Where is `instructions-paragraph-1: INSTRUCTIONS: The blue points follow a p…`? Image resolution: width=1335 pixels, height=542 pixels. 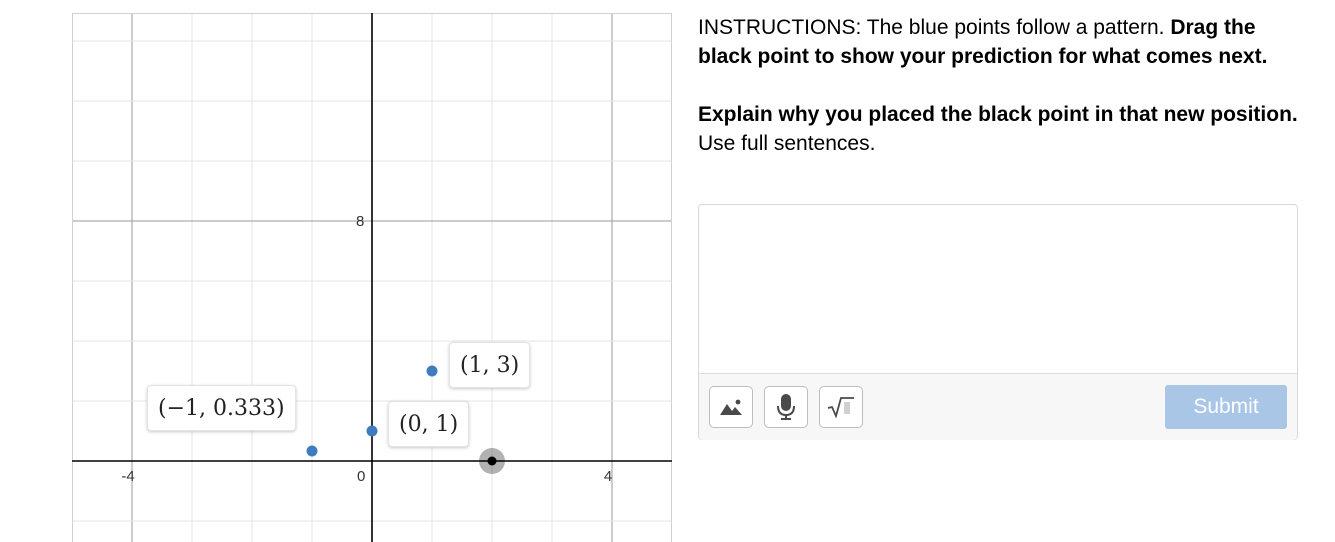 instructions-paragraph-1: INSTRUCTIONS: The blue points follow a p… is located at coordinates (998, 42).